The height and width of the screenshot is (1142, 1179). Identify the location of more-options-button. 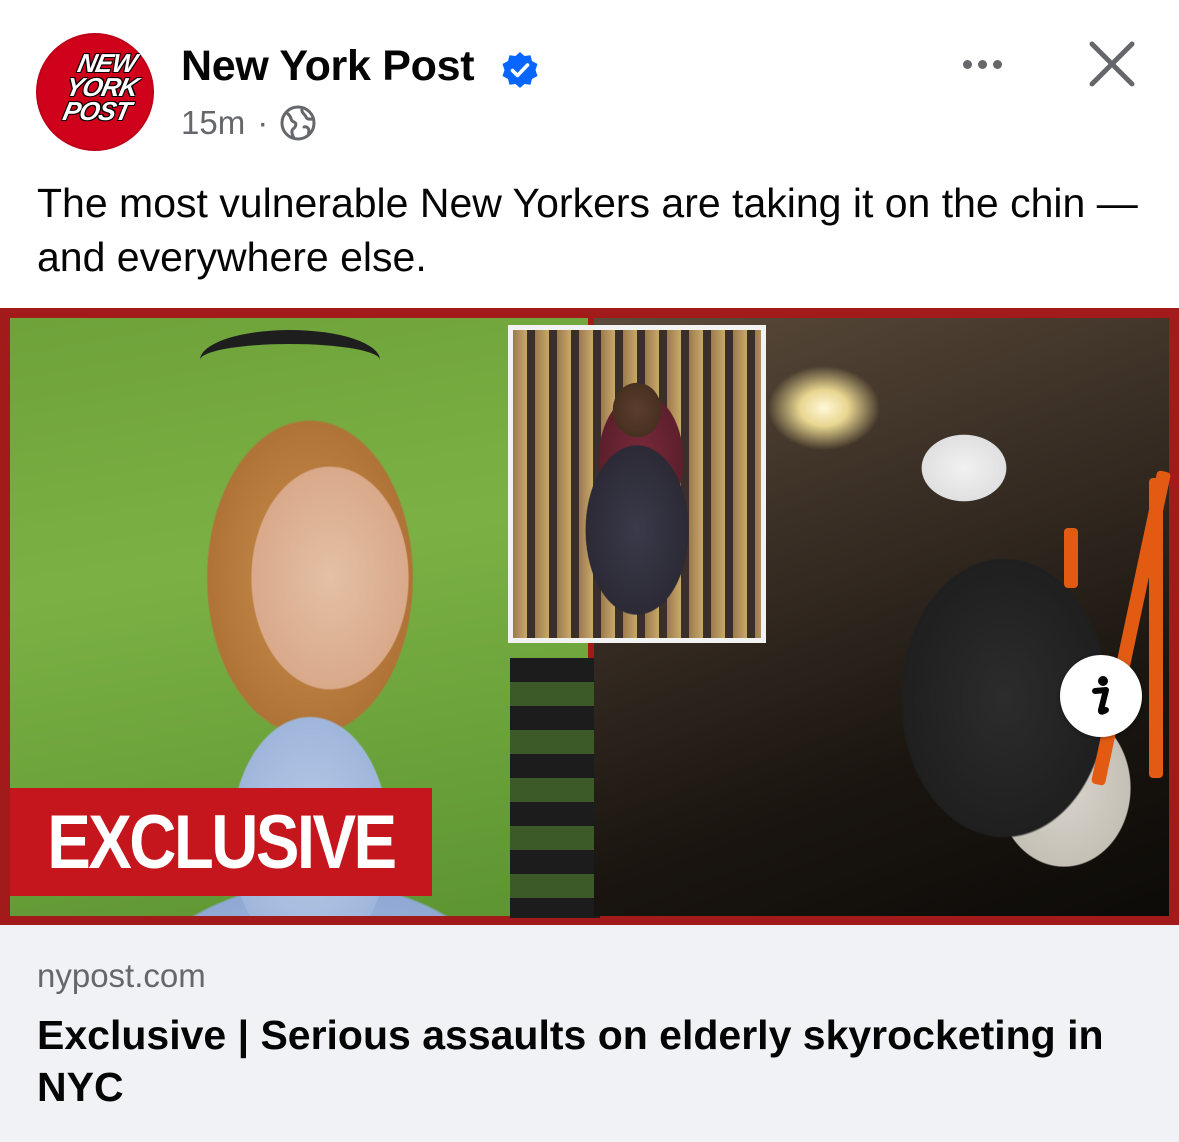
(982, 64).